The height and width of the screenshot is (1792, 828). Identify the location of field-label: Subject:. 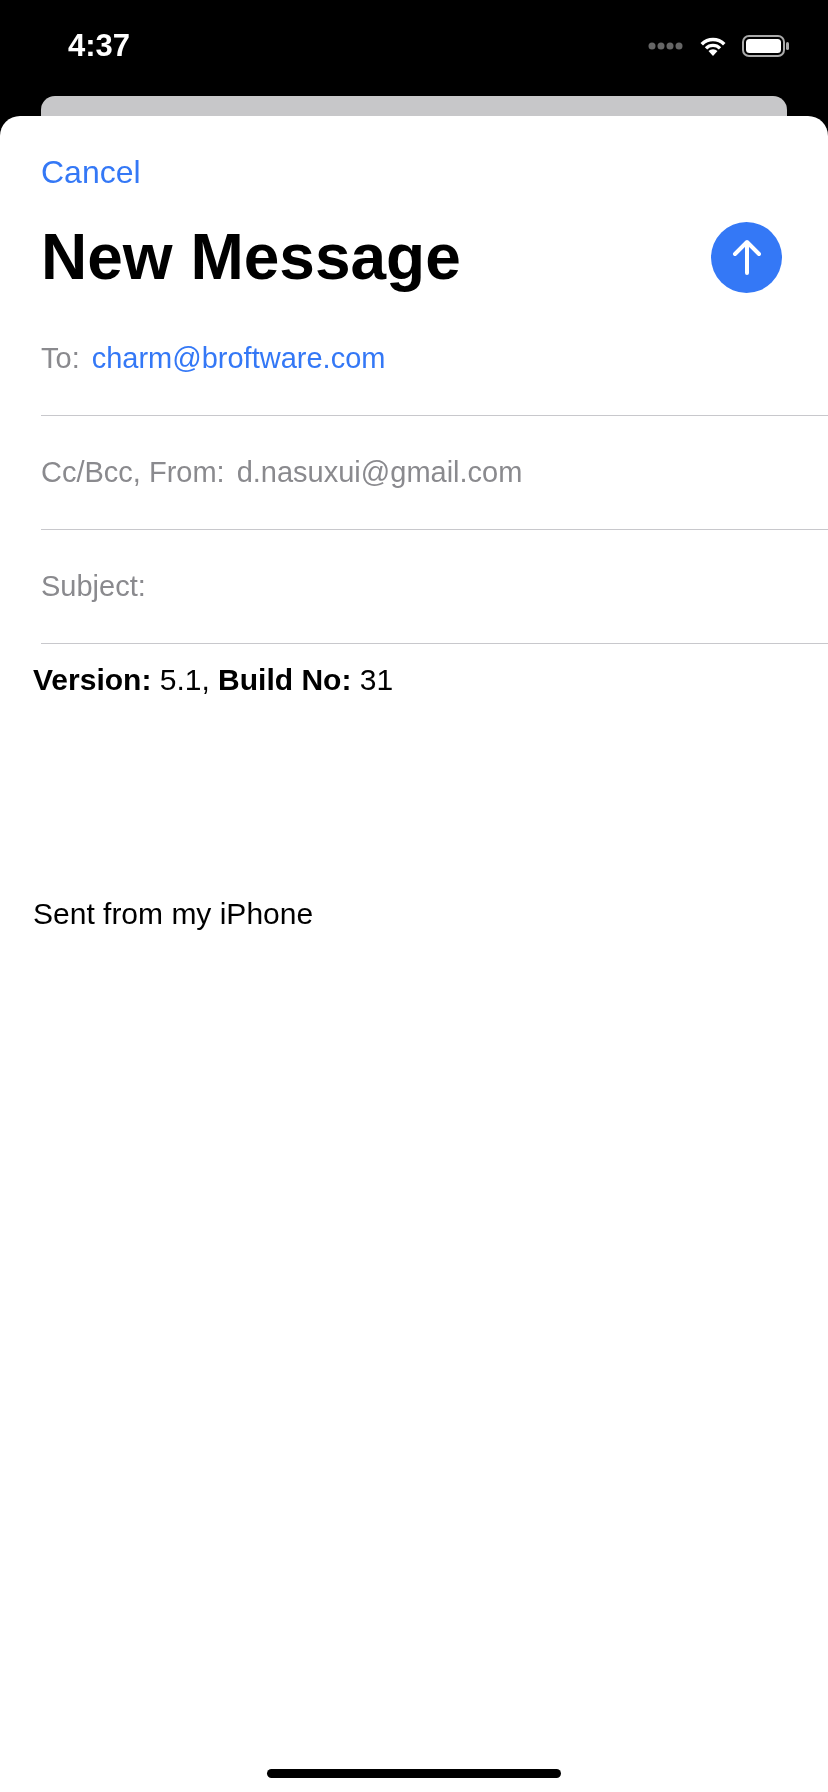
(93, 586).